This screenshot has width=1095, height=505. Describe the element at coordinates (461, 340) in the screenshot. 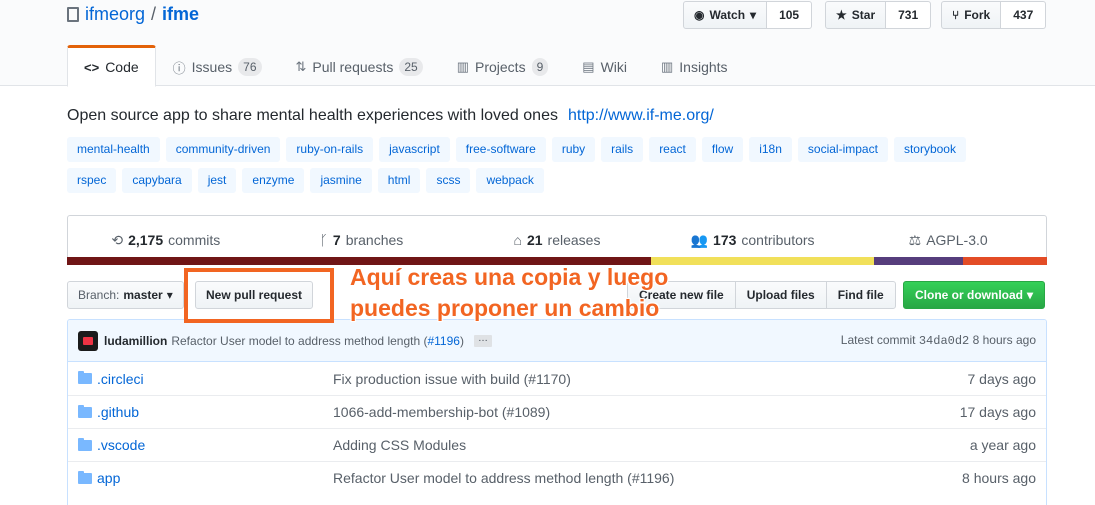

I see `commit-message-close: )` at that location.